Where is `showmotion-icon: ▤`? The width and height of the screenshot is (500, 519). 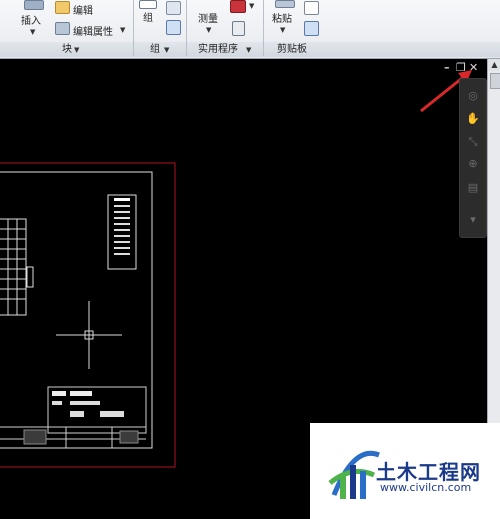
showmotion-icon: ▤ is located at coordinates (473, 188).